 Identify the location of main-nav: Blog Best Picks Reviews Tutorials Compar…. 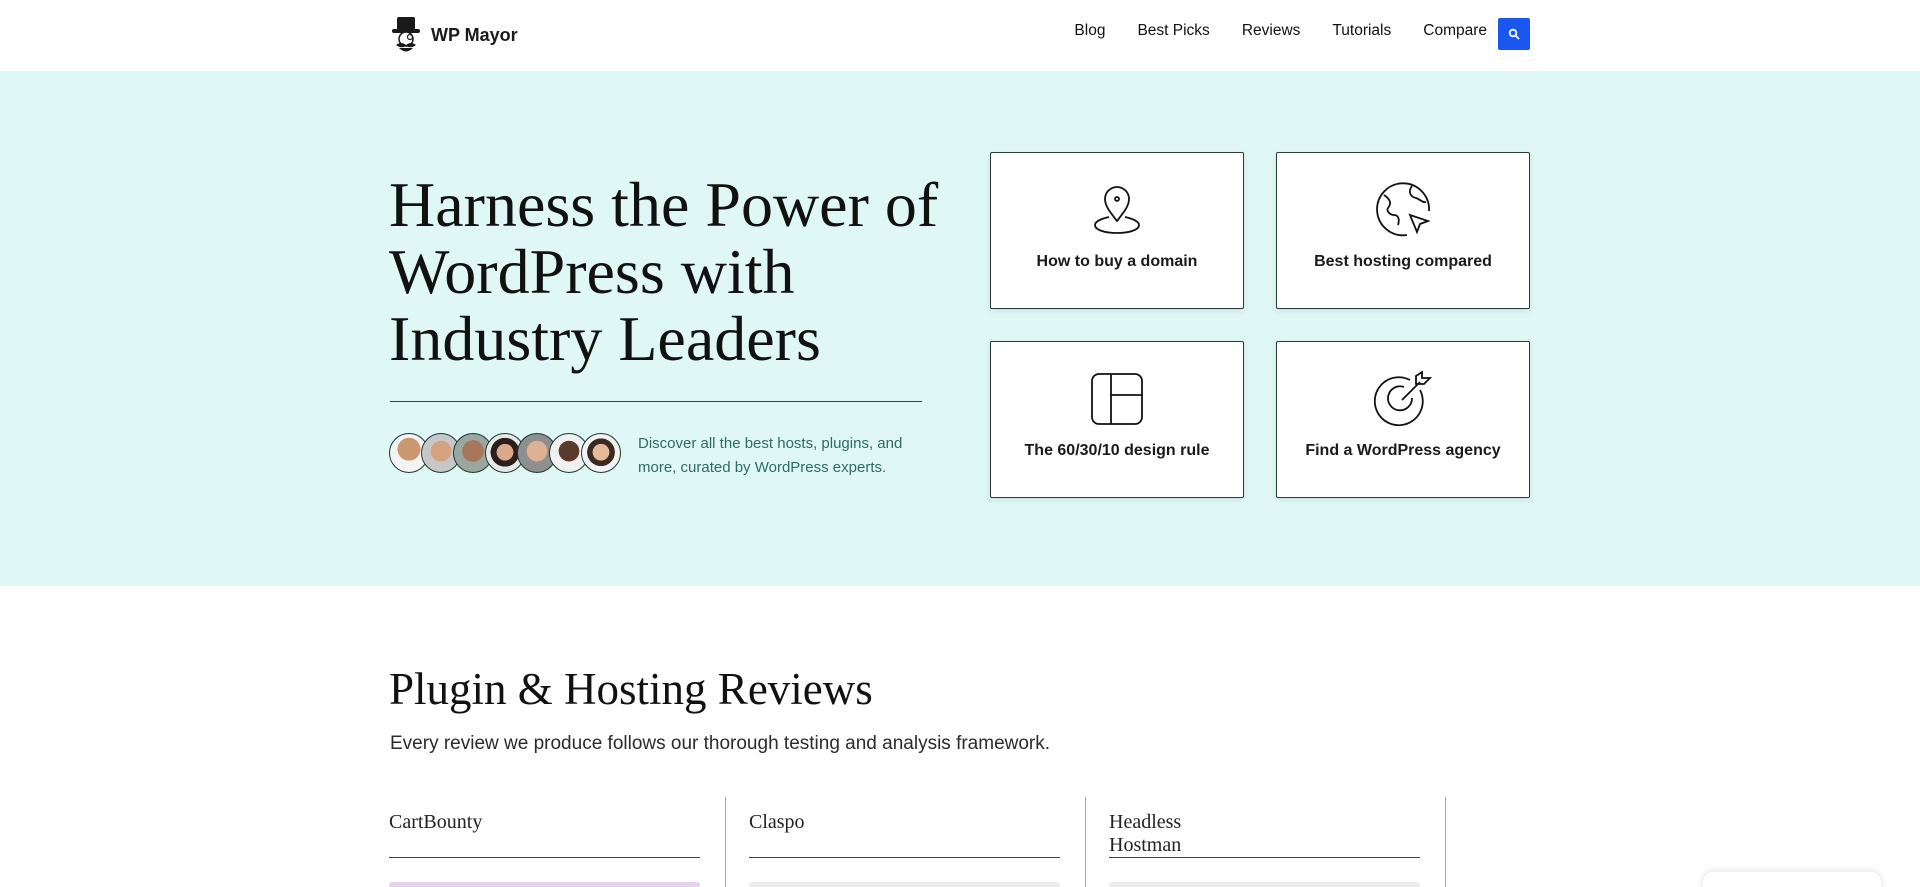
(1280, 31).